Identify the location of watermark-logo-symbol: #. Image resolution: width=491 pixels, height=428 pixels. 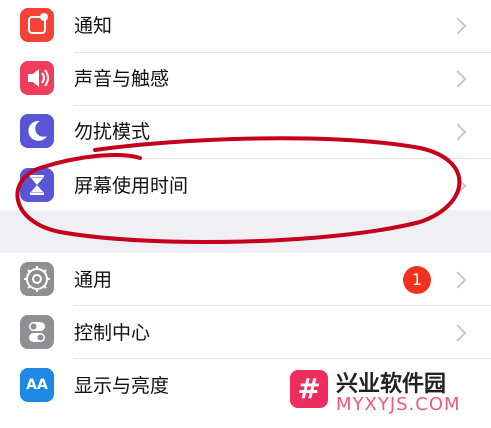
(309, 388).